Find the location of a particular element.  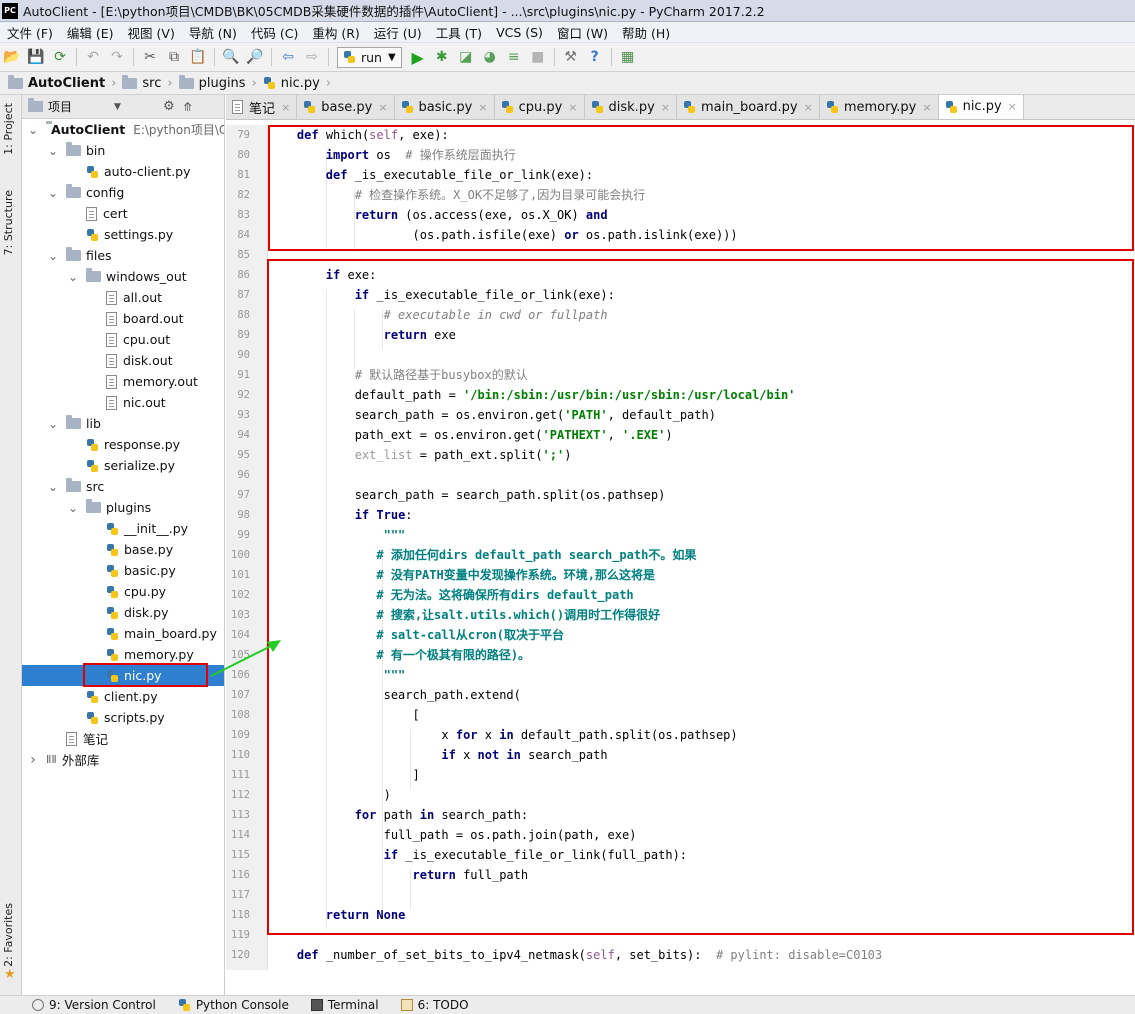

stop-icon: ■ is located at coordinates (538, 57).